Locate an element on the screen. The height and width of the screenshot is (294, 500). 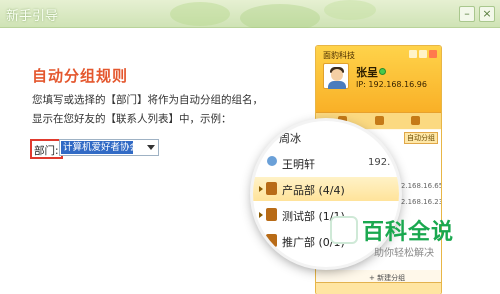
page-title: 自动分组规则 is located at coordinates (80, 76).